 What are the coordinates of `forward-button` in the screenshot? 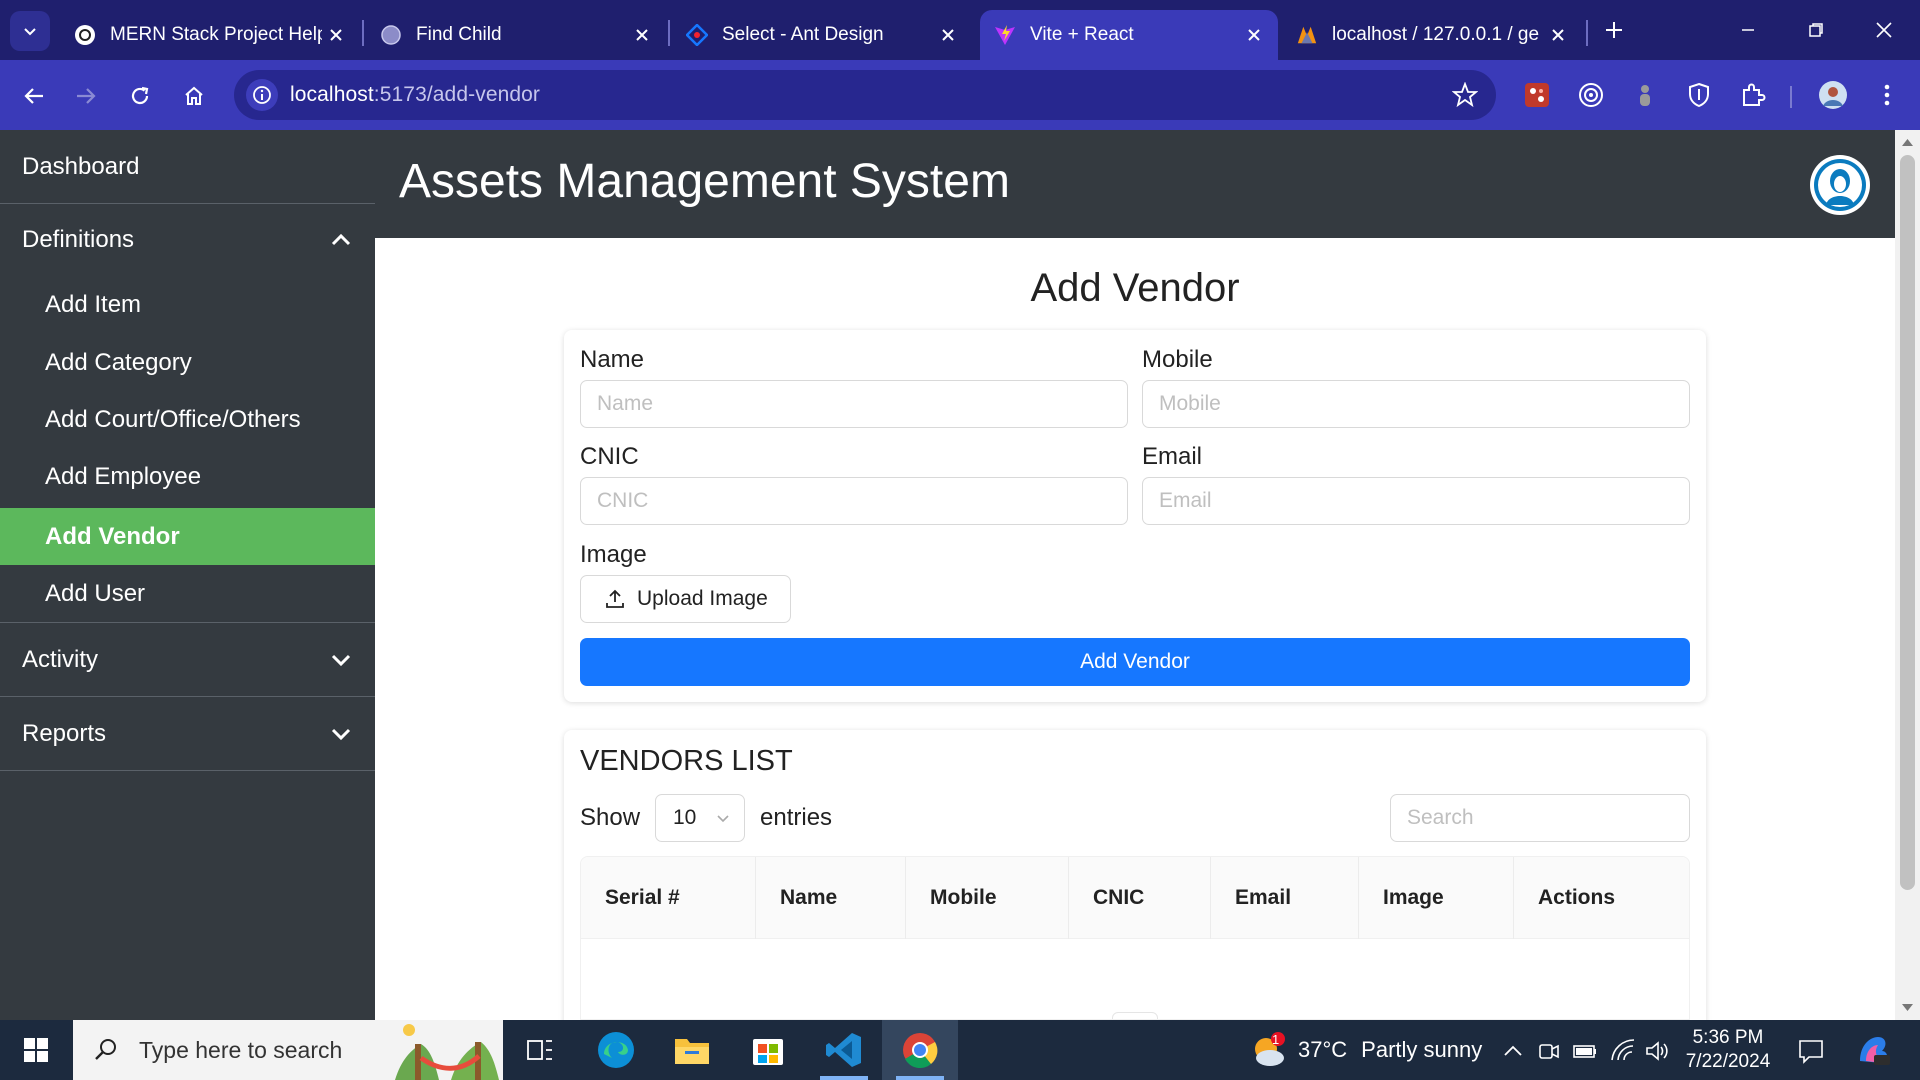 It's located at (86, 96).